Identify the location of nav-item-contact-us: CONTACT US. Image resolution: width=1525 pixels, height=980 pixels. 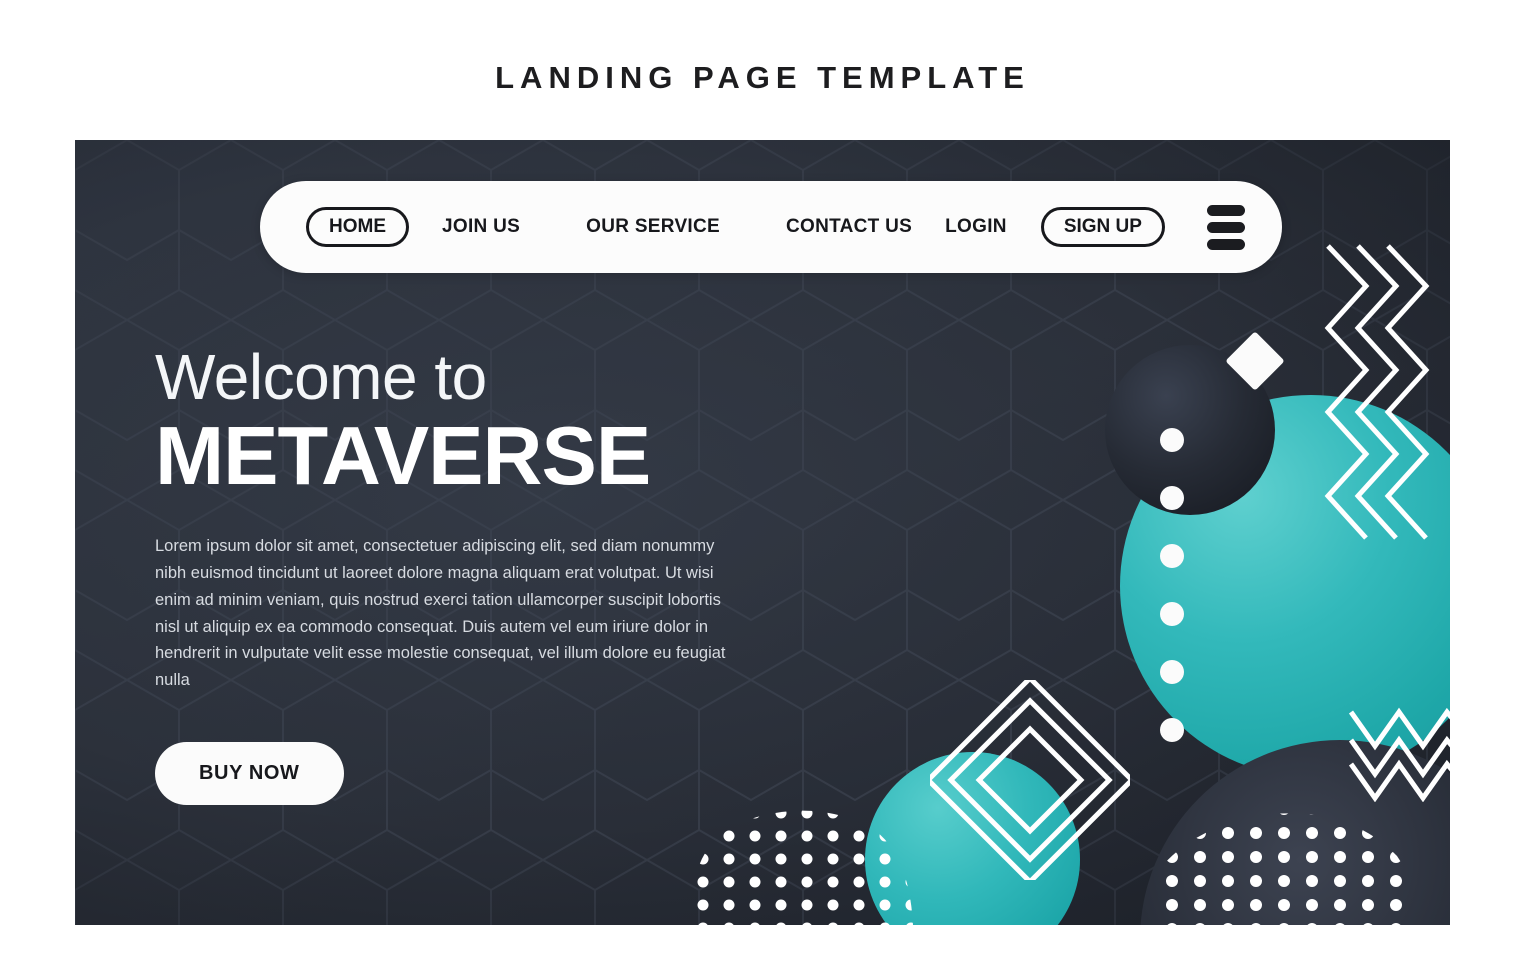
(849, 227).